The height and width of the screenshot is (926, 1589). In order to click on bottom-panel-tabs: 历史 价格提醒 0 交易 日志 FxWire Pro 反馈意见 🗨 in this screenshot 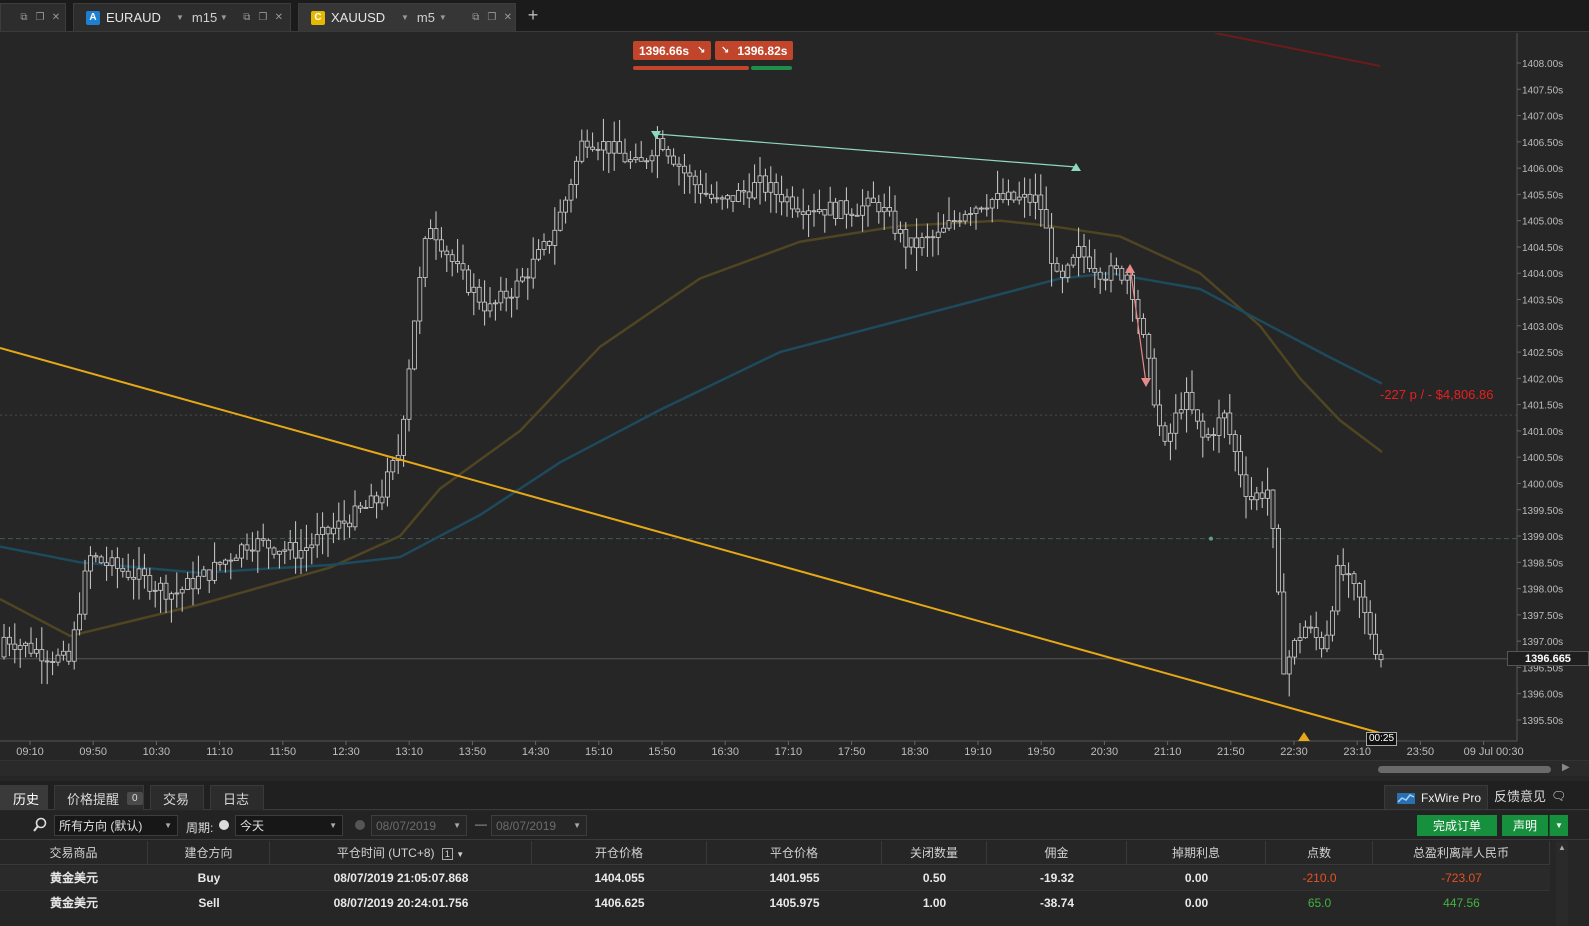, I will do `click(794, 795)`.